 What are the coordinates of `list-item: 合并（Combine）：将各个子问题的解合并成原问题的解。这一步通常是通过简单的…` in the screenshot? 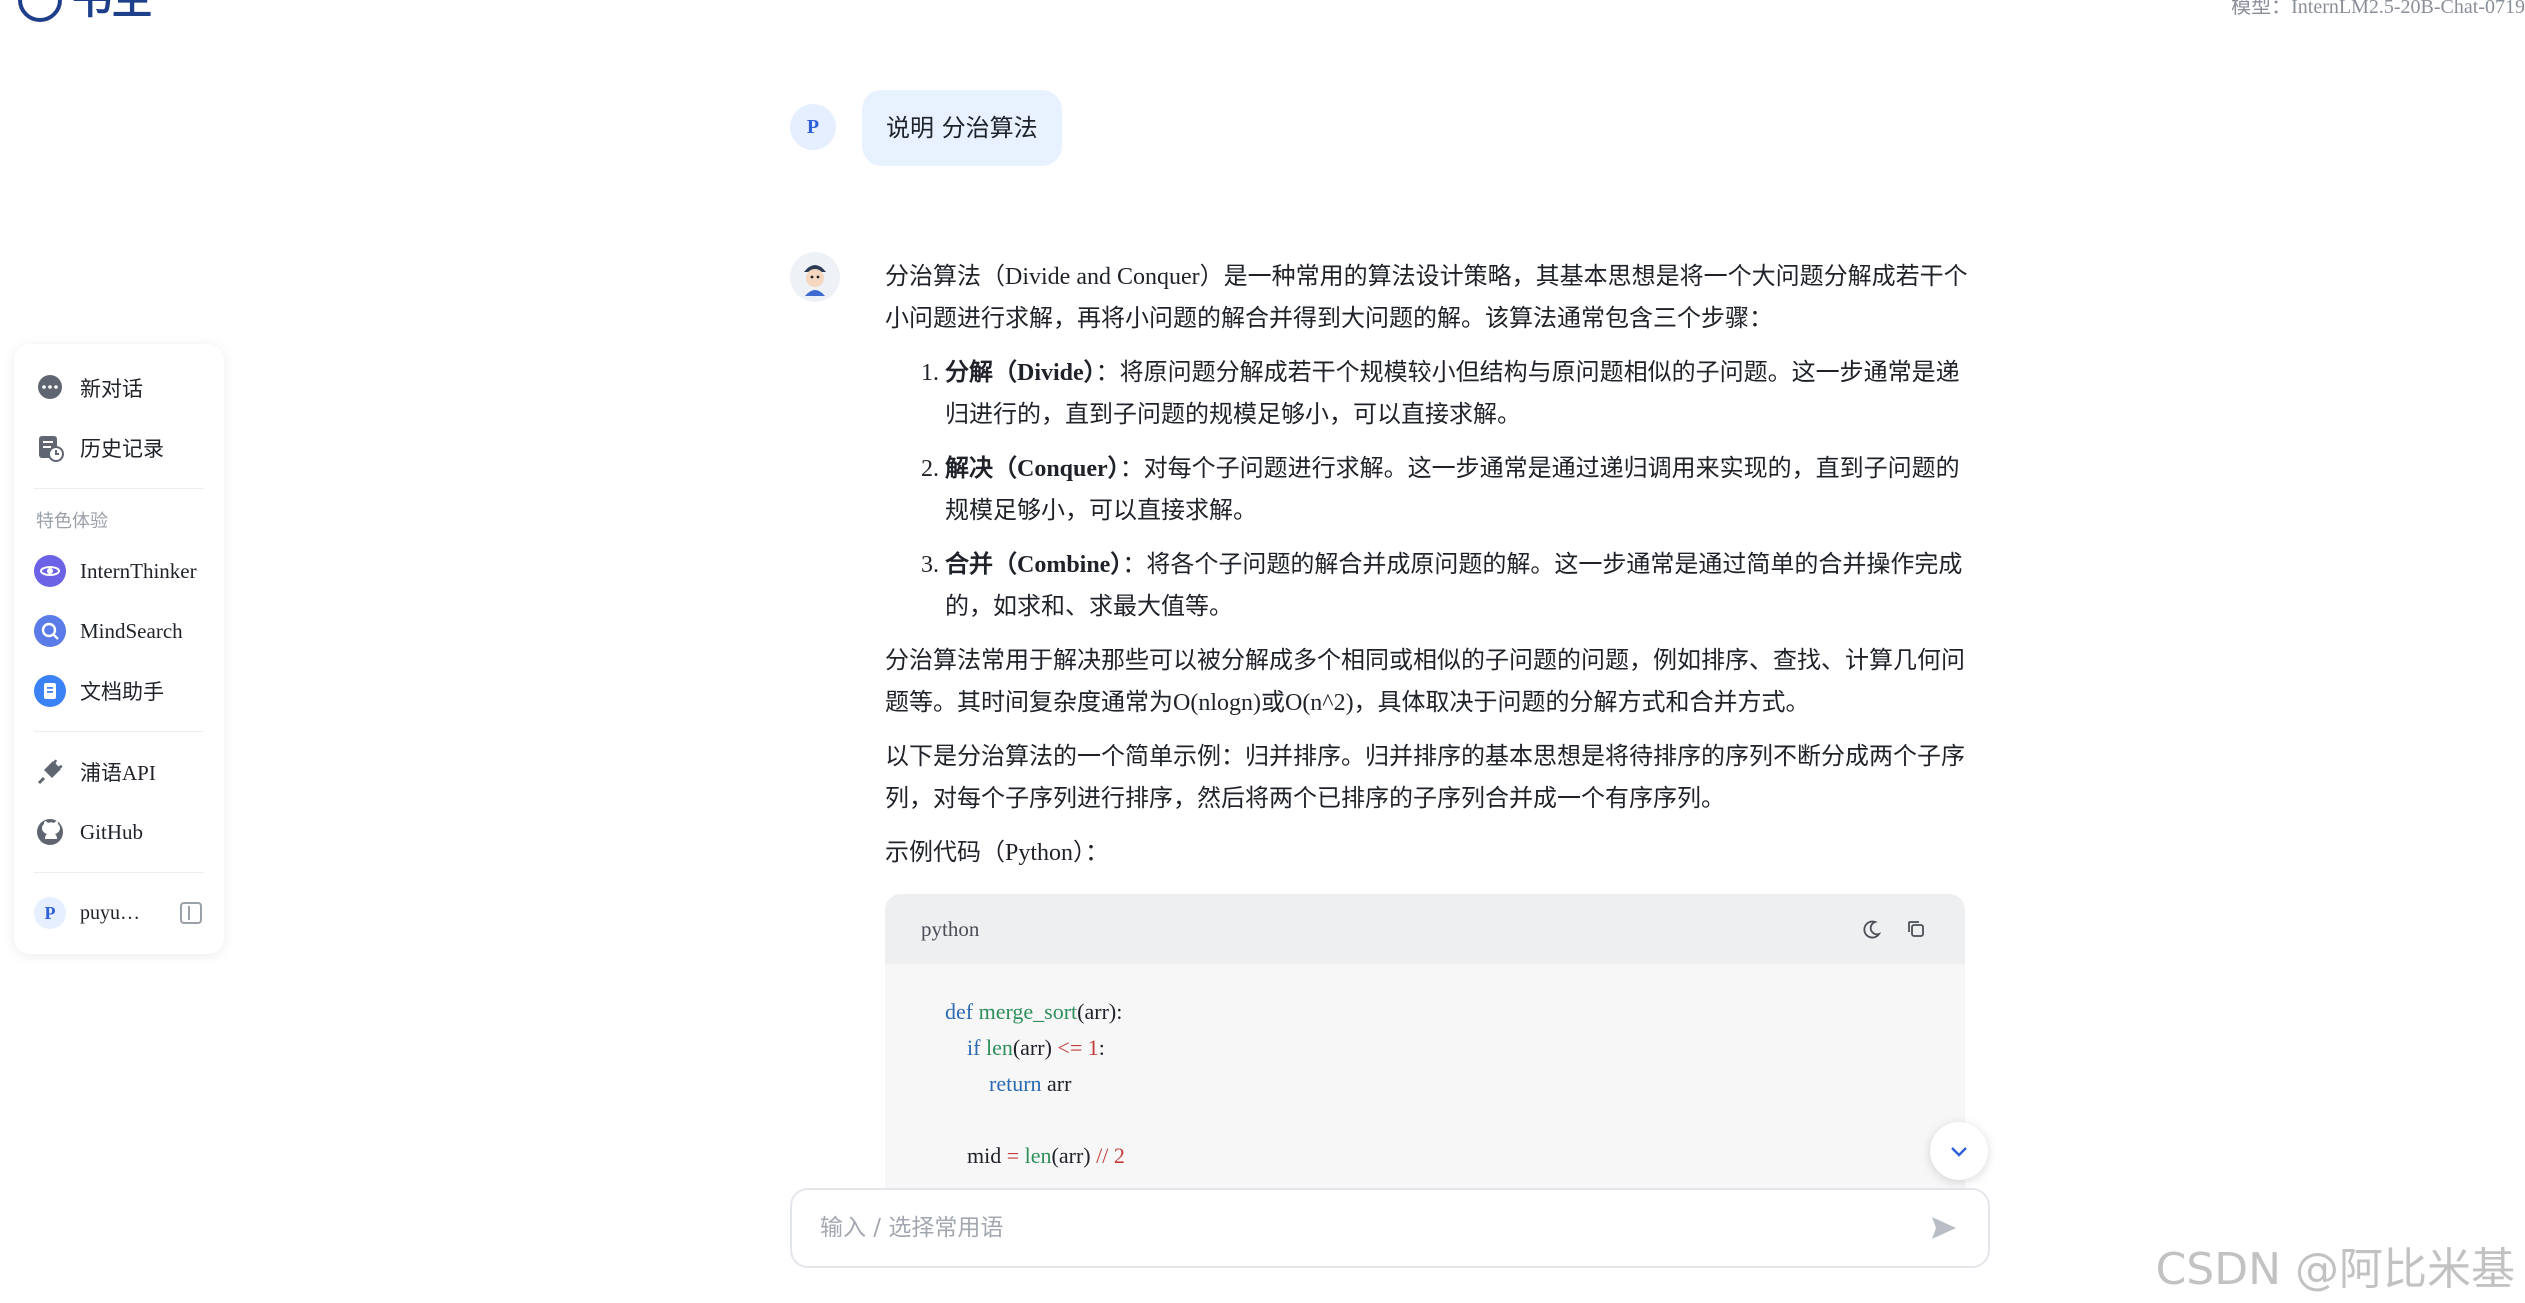 It's located at (1457, 586).